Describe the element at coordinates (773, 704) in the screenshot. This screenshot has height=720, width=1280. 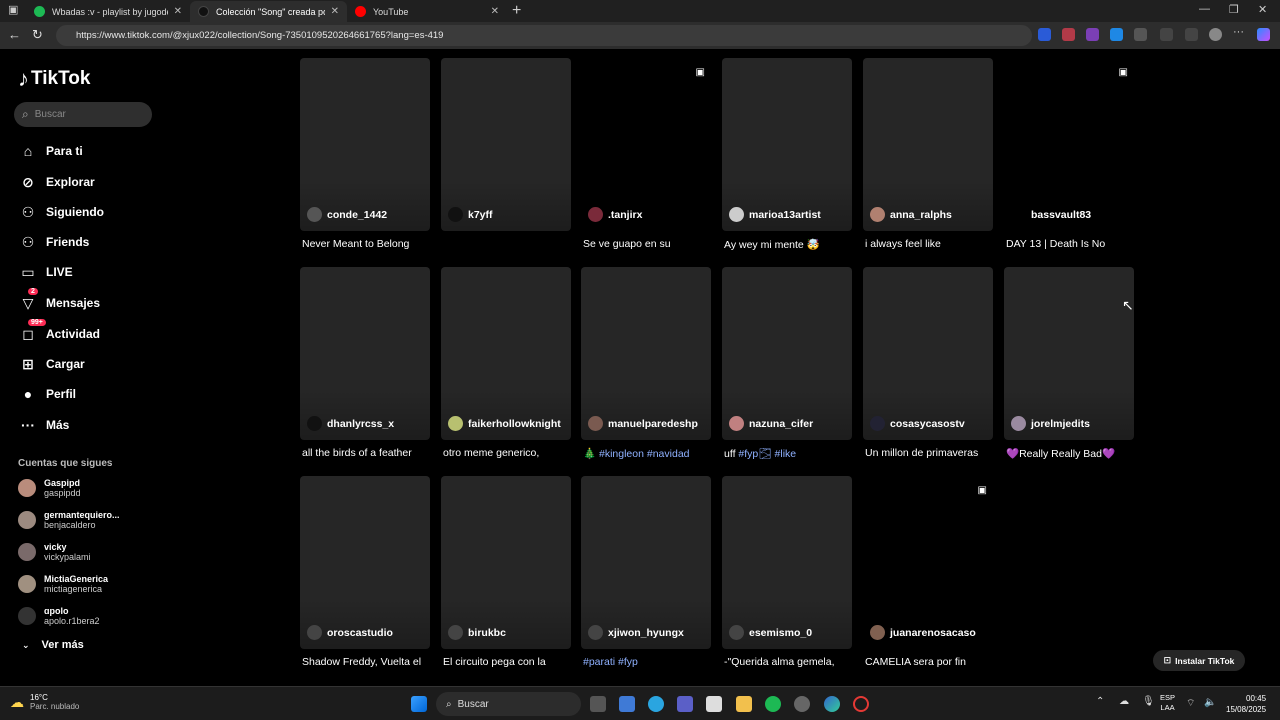
I see `spotify-icon` at that location.